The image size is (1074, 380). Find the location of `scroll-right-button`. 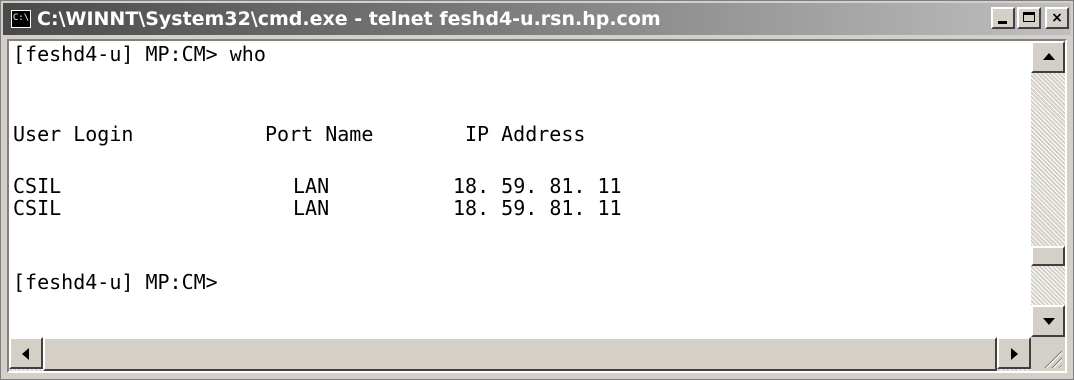

scroll-right-button is located at coordinates (1014, 353).